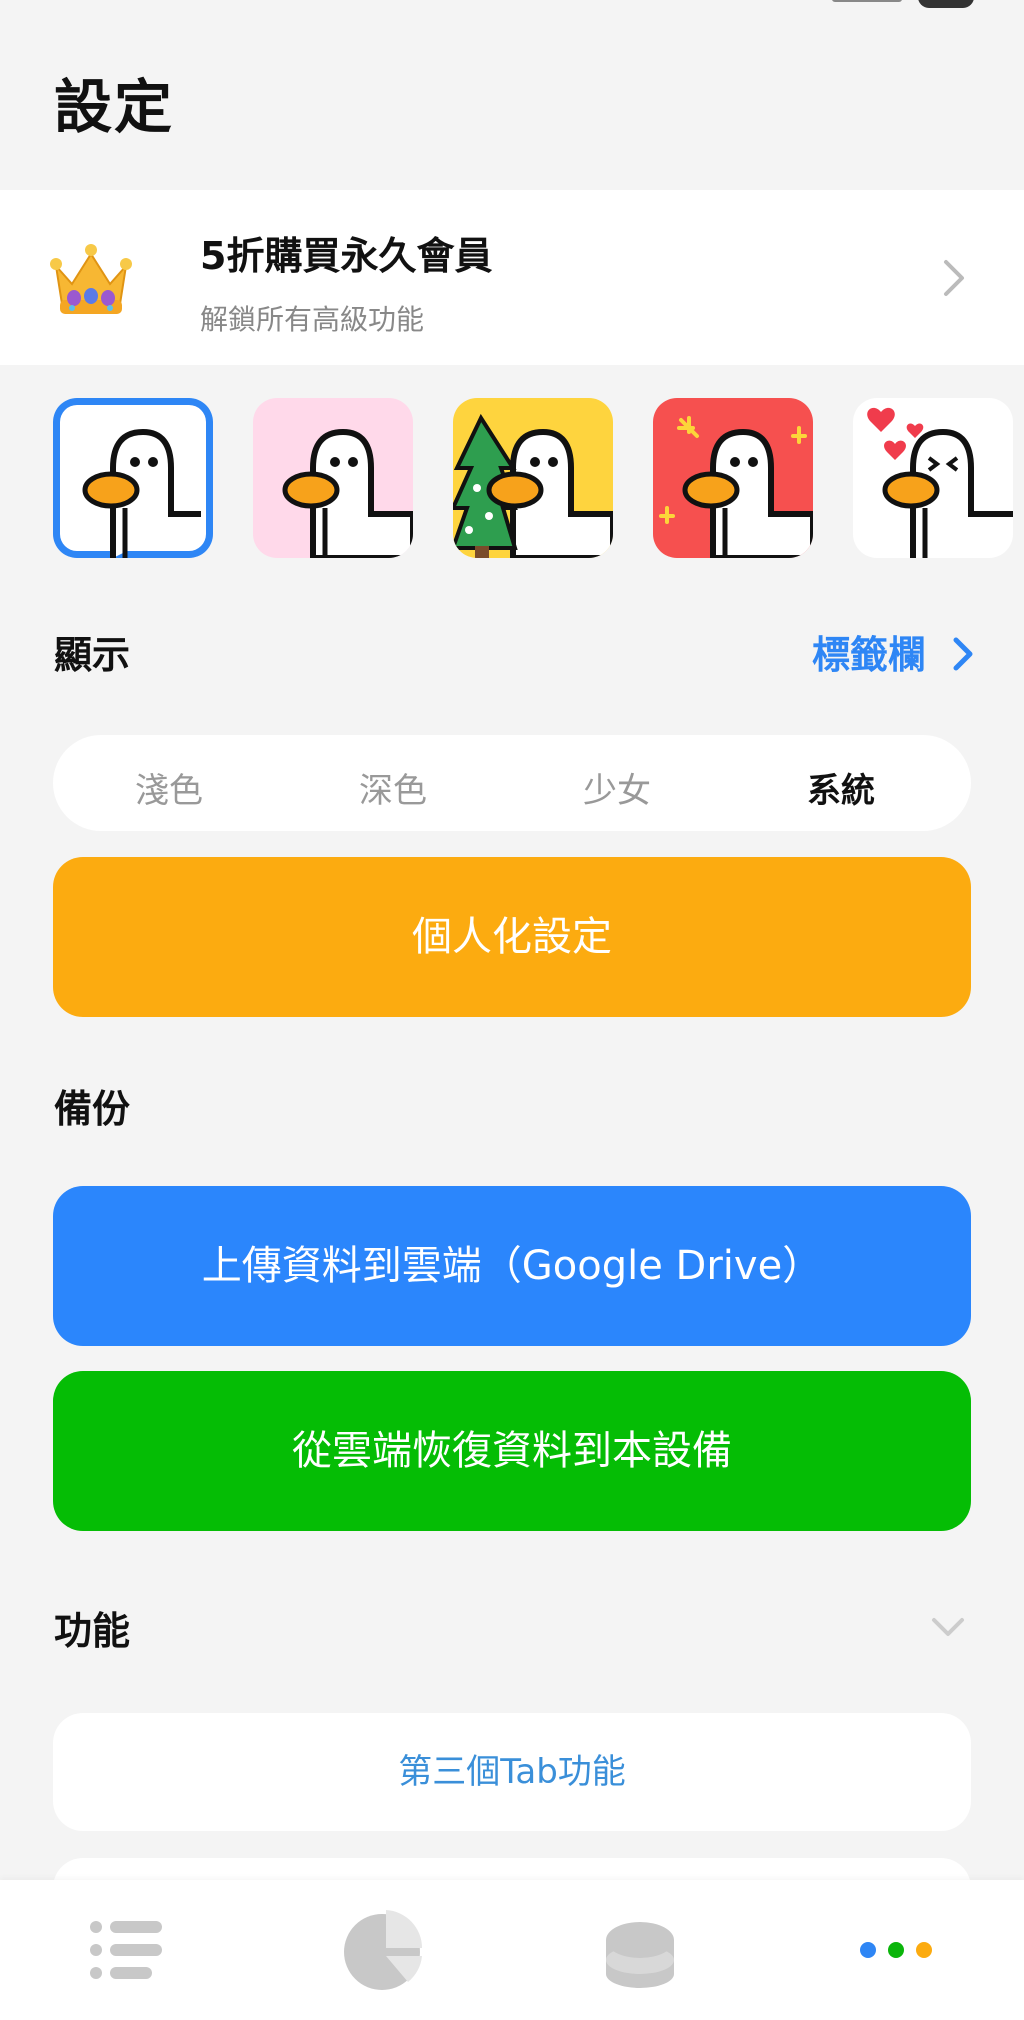 The height and width of the screenshot is (2020, 1024). Describe the element at coordinates (512, 1451) in the screenshot. I see `restore-from-cloud-button: 從雲端恢復資料到本設備` at that location.